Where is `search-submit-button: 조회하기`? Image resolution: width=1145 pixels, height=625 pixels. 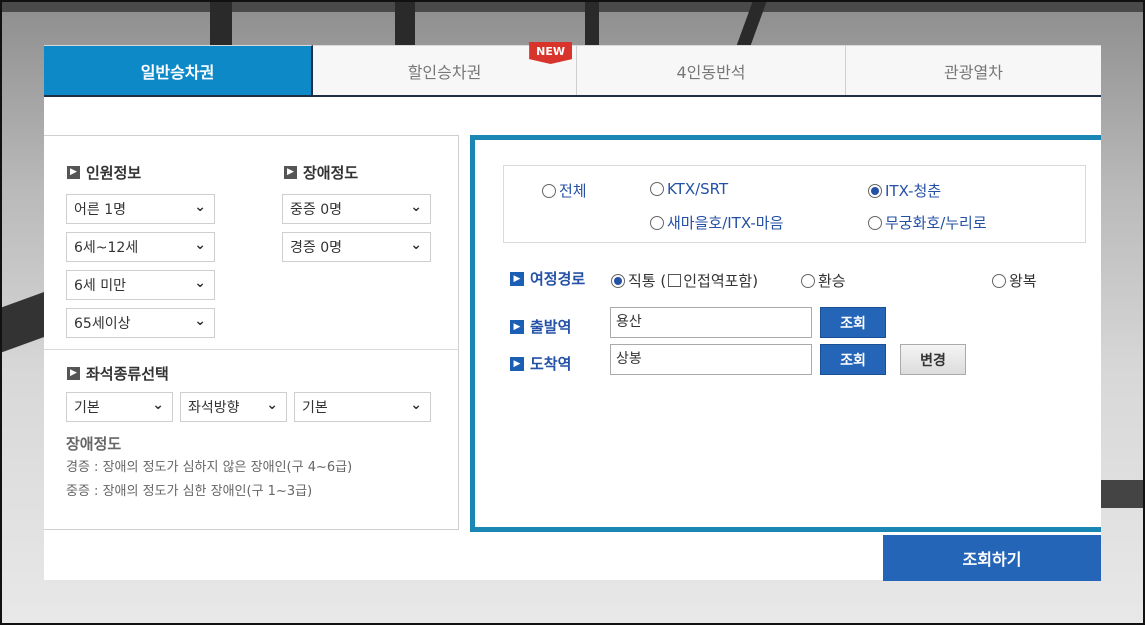 search-submit-button: 조회하기 is located at coordinates (992, 558).